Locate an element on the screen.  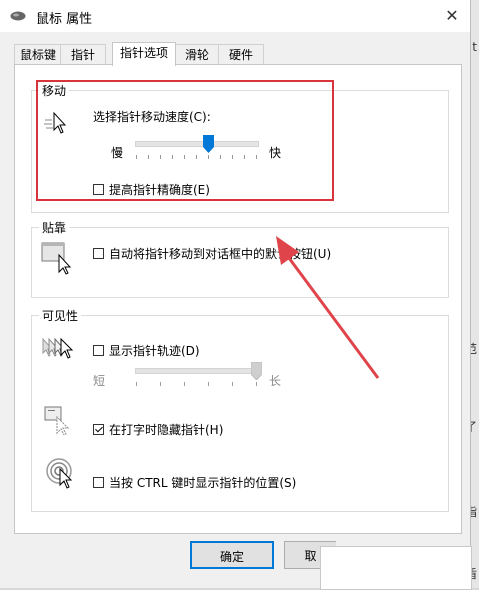
precision-option: 提高指针精确度(E) is located at coordinates (151, 189).